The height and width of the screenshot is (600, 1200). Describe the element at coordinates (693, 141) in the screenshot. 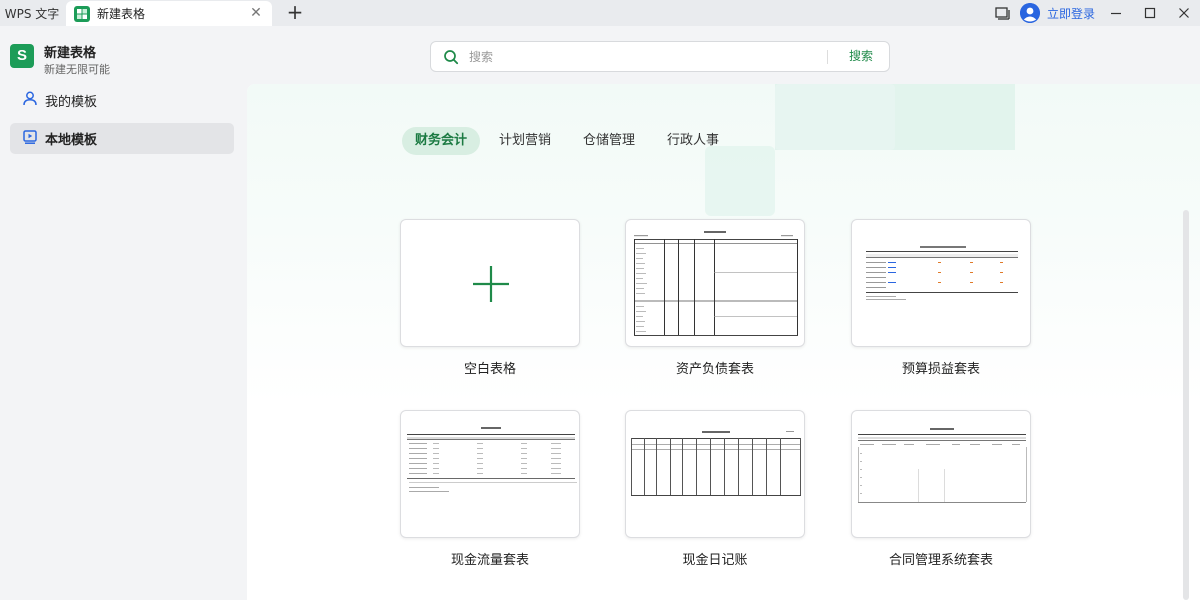

I see `tab-admin-hr: 行政人事` at that location.